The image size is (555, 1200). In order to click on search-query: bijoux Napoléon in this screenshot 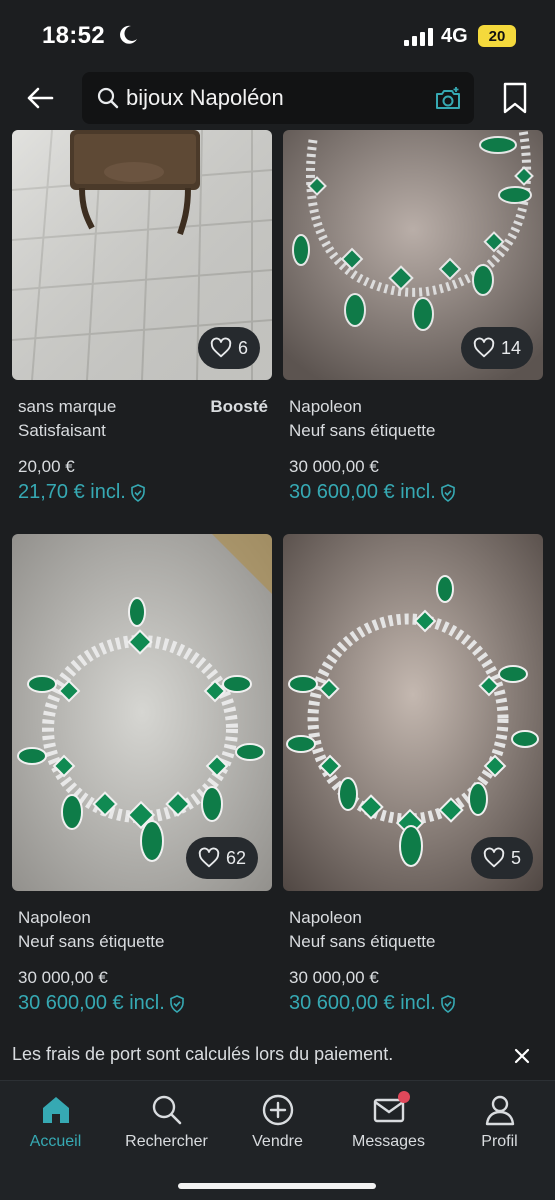, I will do `click(205, 97)`.